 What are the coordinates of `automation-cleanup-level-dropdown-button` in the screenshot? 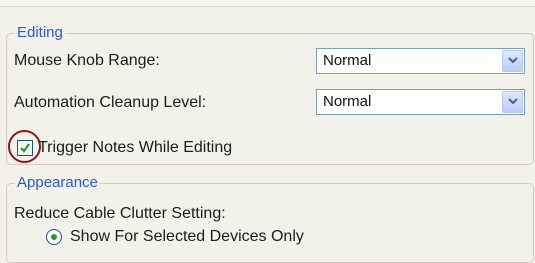 It's located at (512, 102).